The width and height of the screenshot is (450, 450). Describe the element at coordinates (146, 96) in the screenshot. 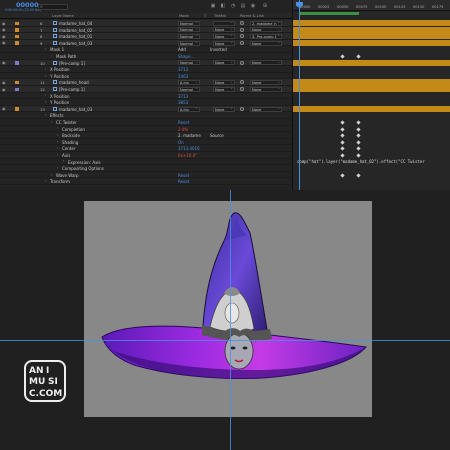

I see `property-row: › X Position 3713` at that location.